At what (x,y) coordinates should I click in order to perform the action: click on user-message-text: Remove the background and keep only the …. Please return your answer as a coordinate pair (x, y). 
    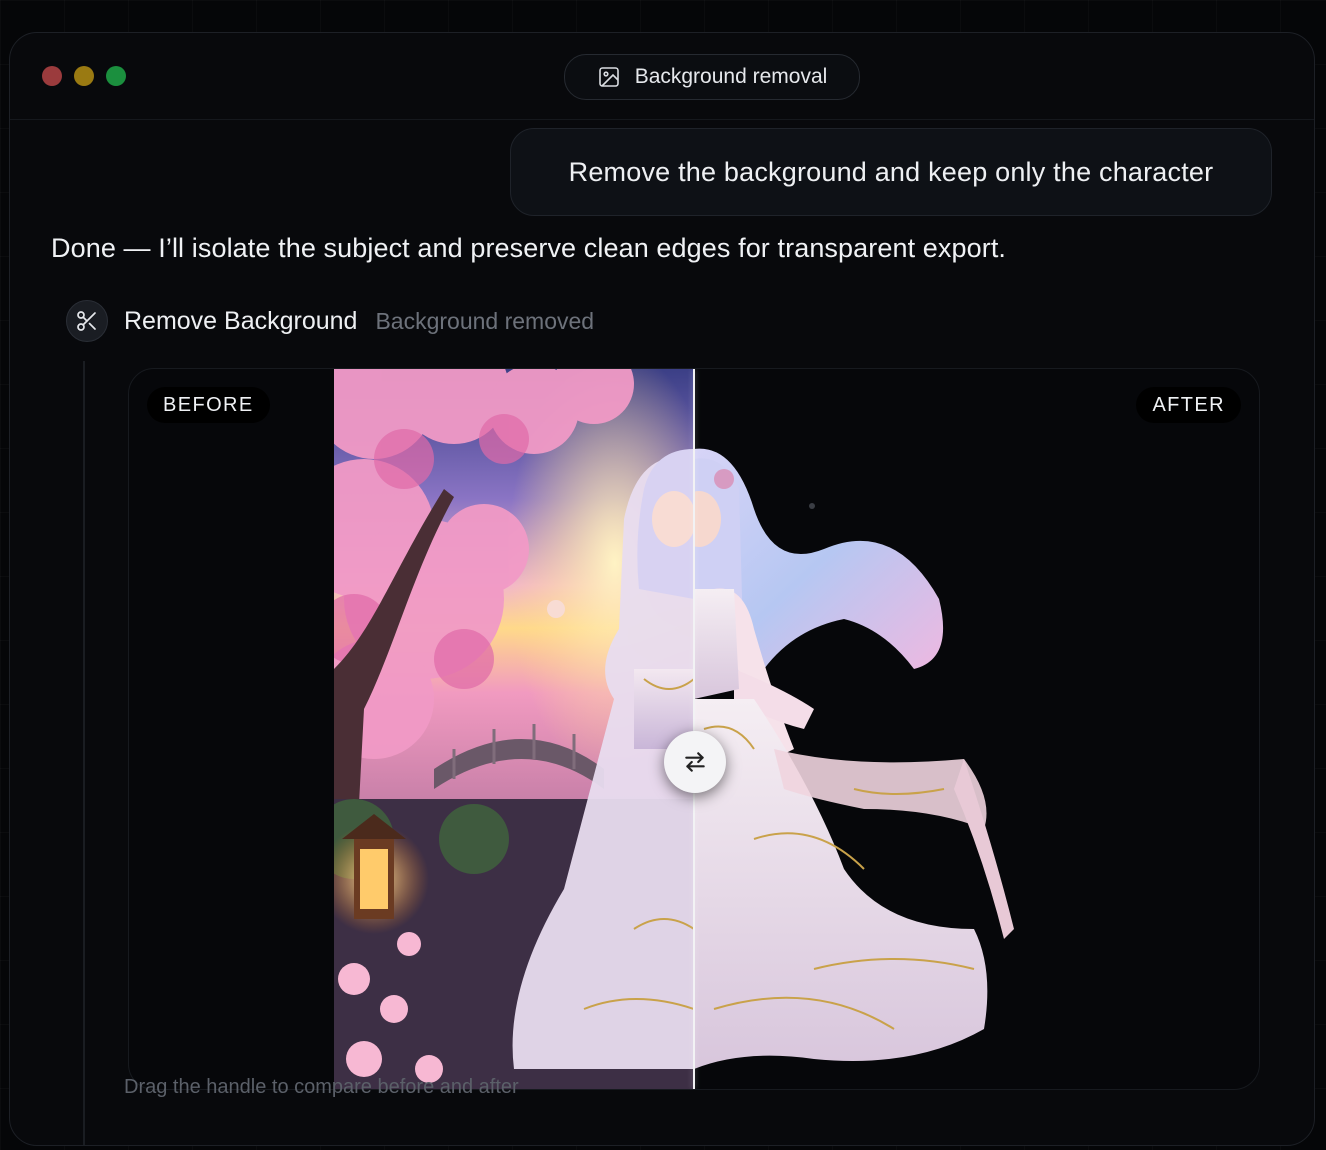
    Looking at the image, I should click on (891, 171).